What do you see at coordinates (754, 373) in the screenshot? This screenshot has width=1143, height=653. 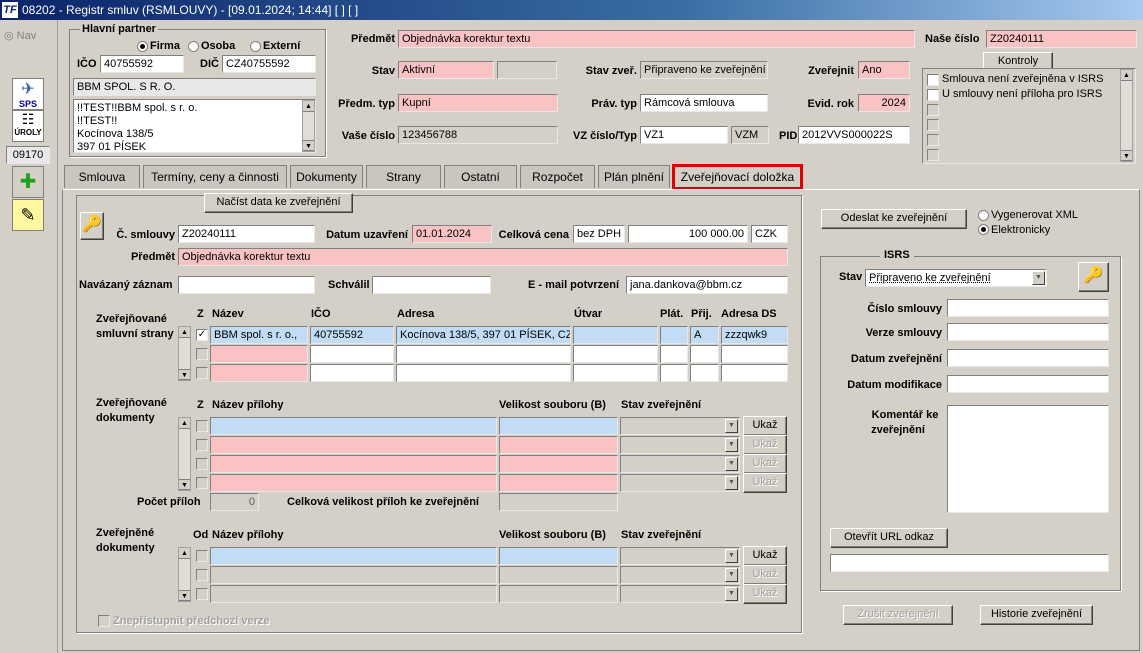 I see `strany-row3-ds` at bounding box center [754, 373].